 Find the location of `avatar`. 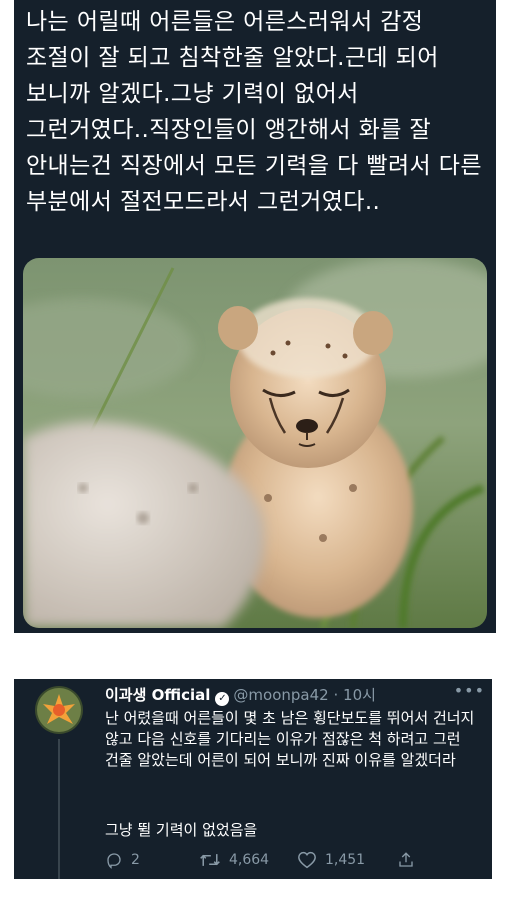

avatar is located at coordinates (59, 710).